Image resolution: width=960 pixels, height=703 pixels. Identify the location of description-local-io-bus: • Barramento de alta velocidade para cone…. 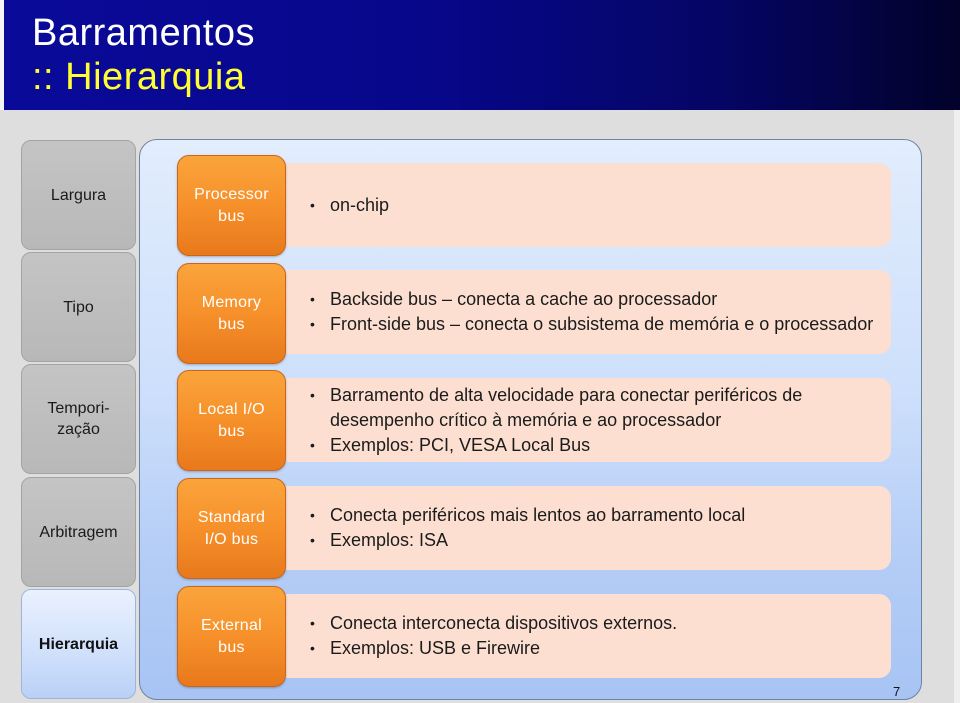
(587, 420).